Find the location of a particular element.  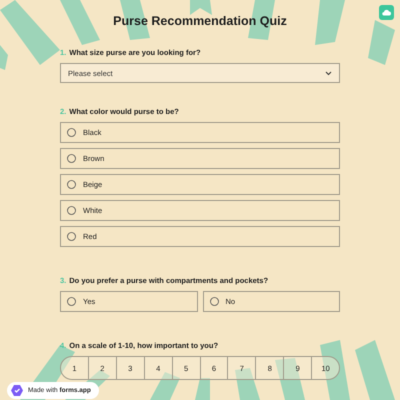

quiz-title: Purse Recommendation Quiz is located at coordinates (200, 21).